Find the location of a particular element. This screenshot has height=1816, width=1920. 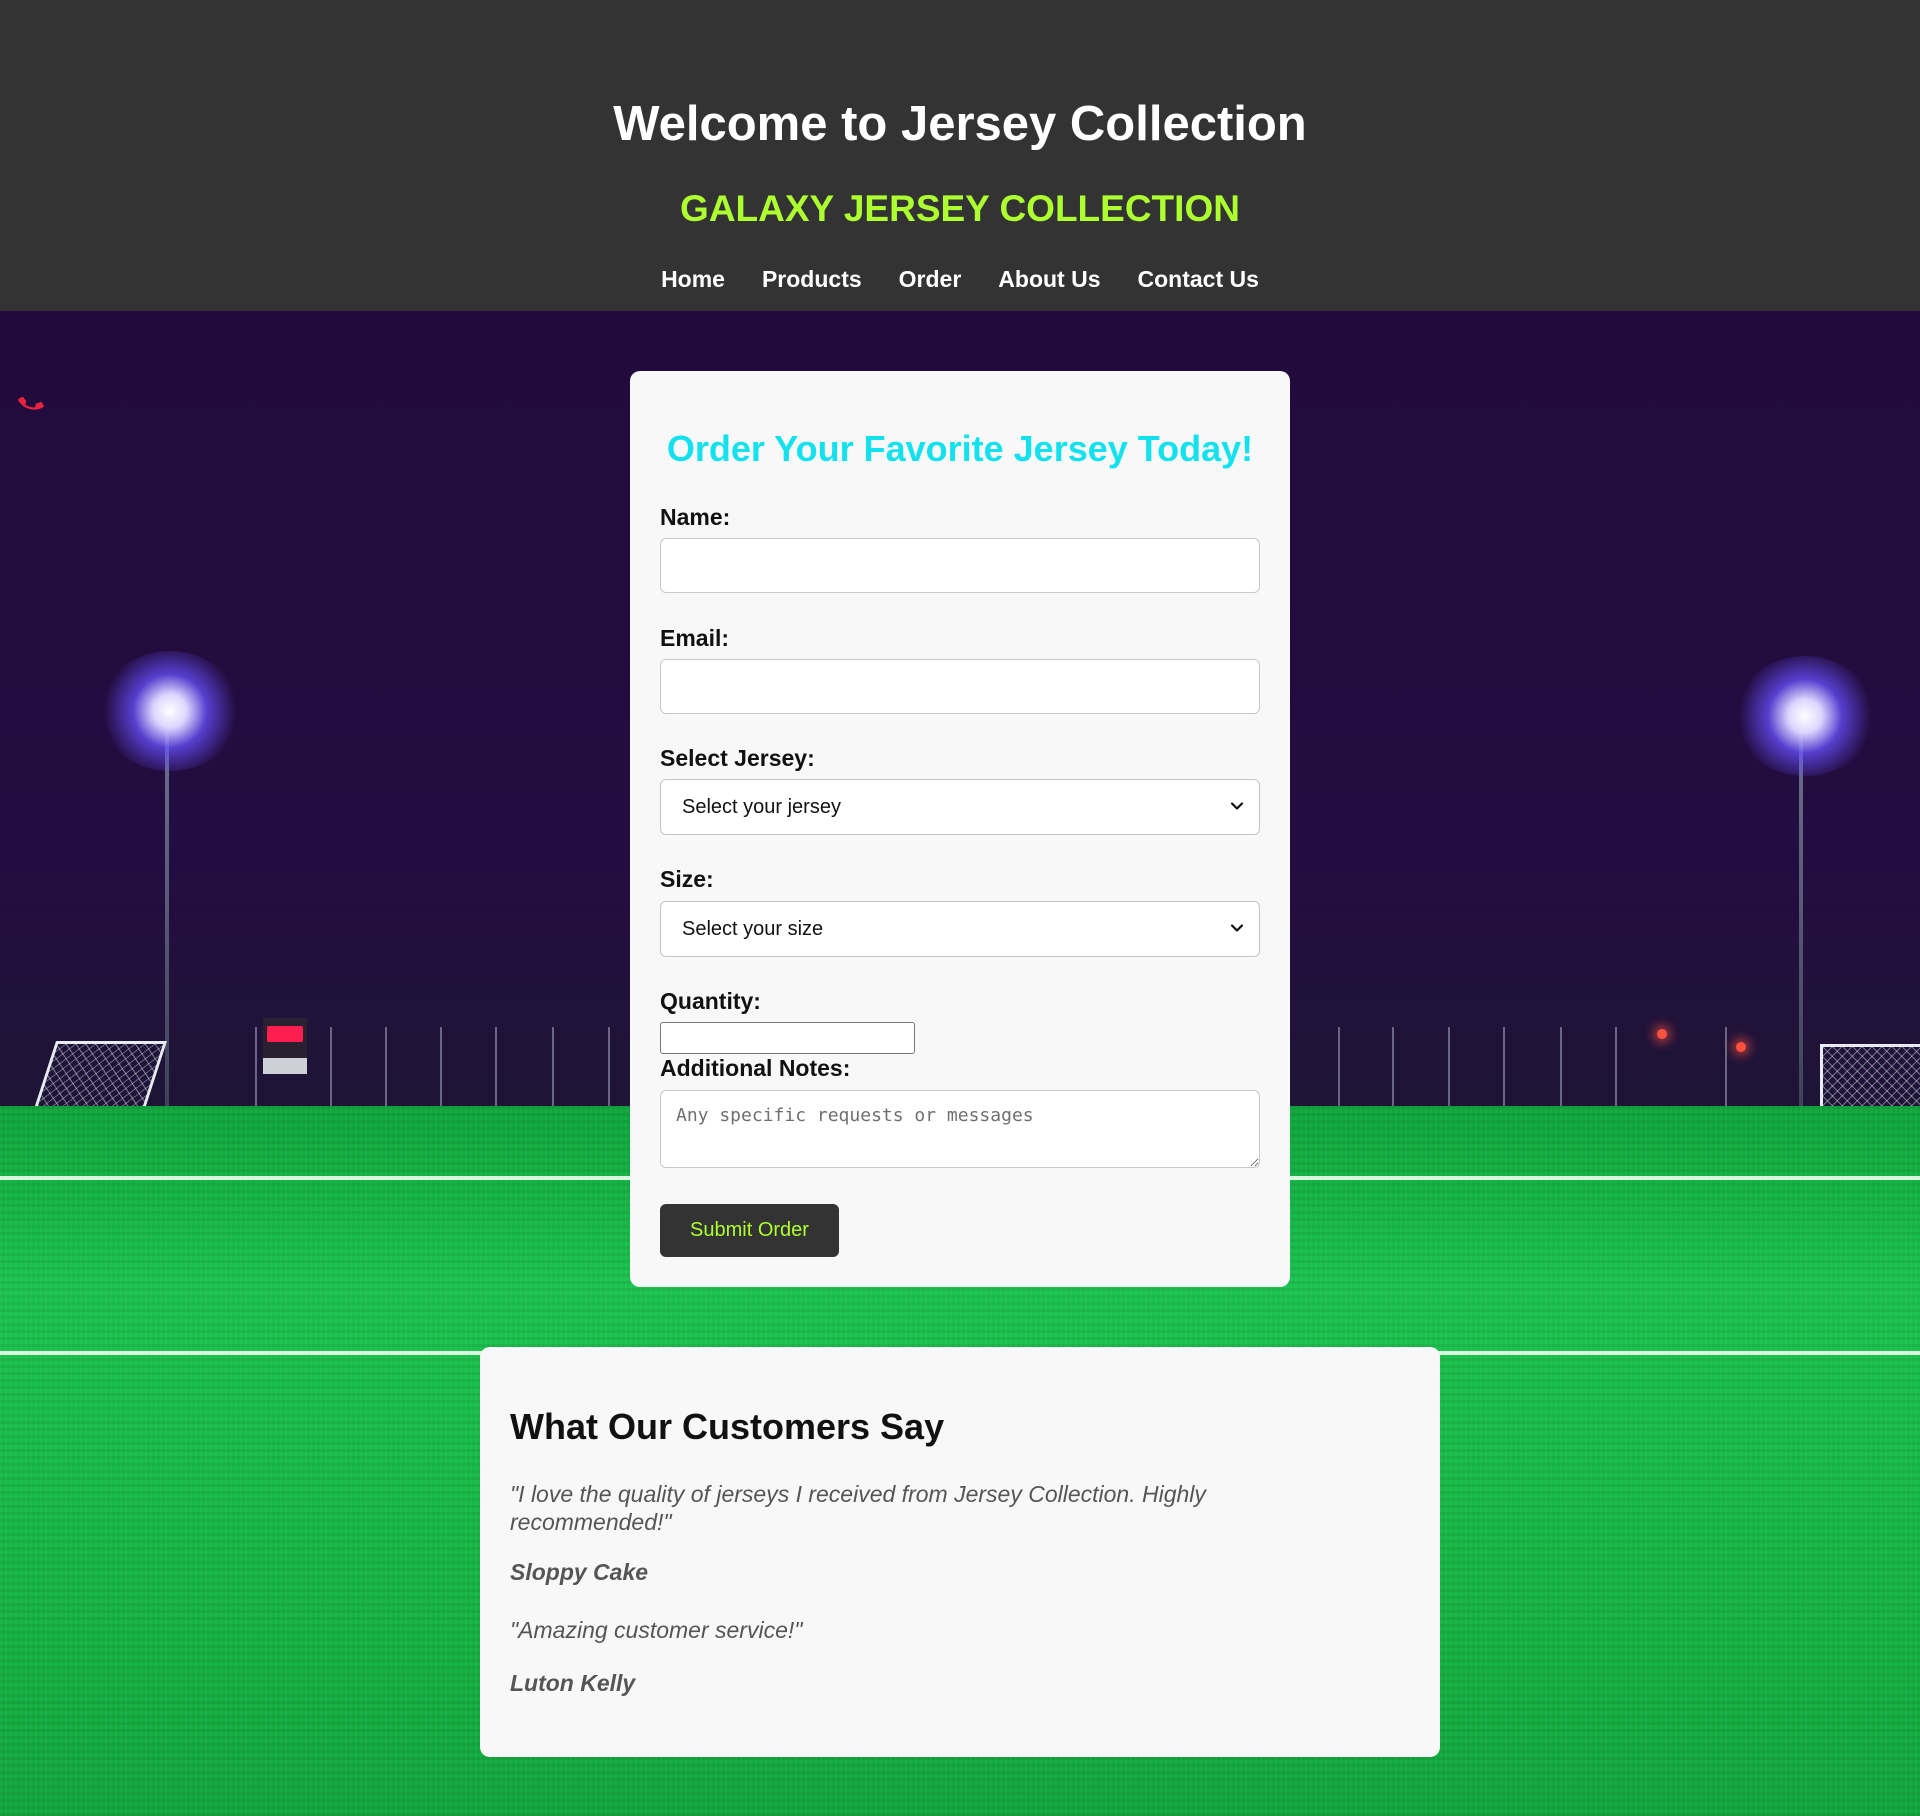

goal-net-left is located at coordinates (100, 1075).